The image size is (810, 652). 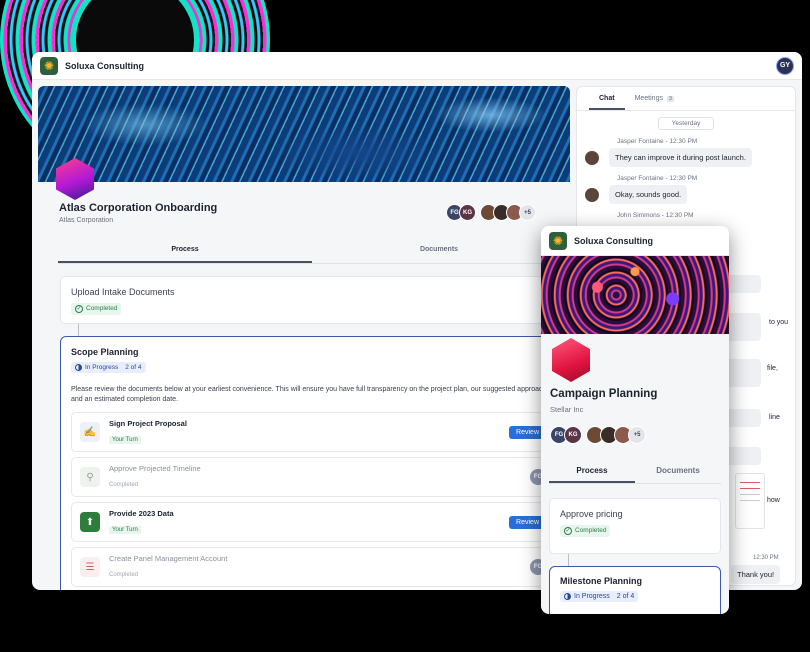 What do you see at coordinates (105, 352) in the screenshot?
I see `step-title: Scope Planning` at bounding box center [105, 352].